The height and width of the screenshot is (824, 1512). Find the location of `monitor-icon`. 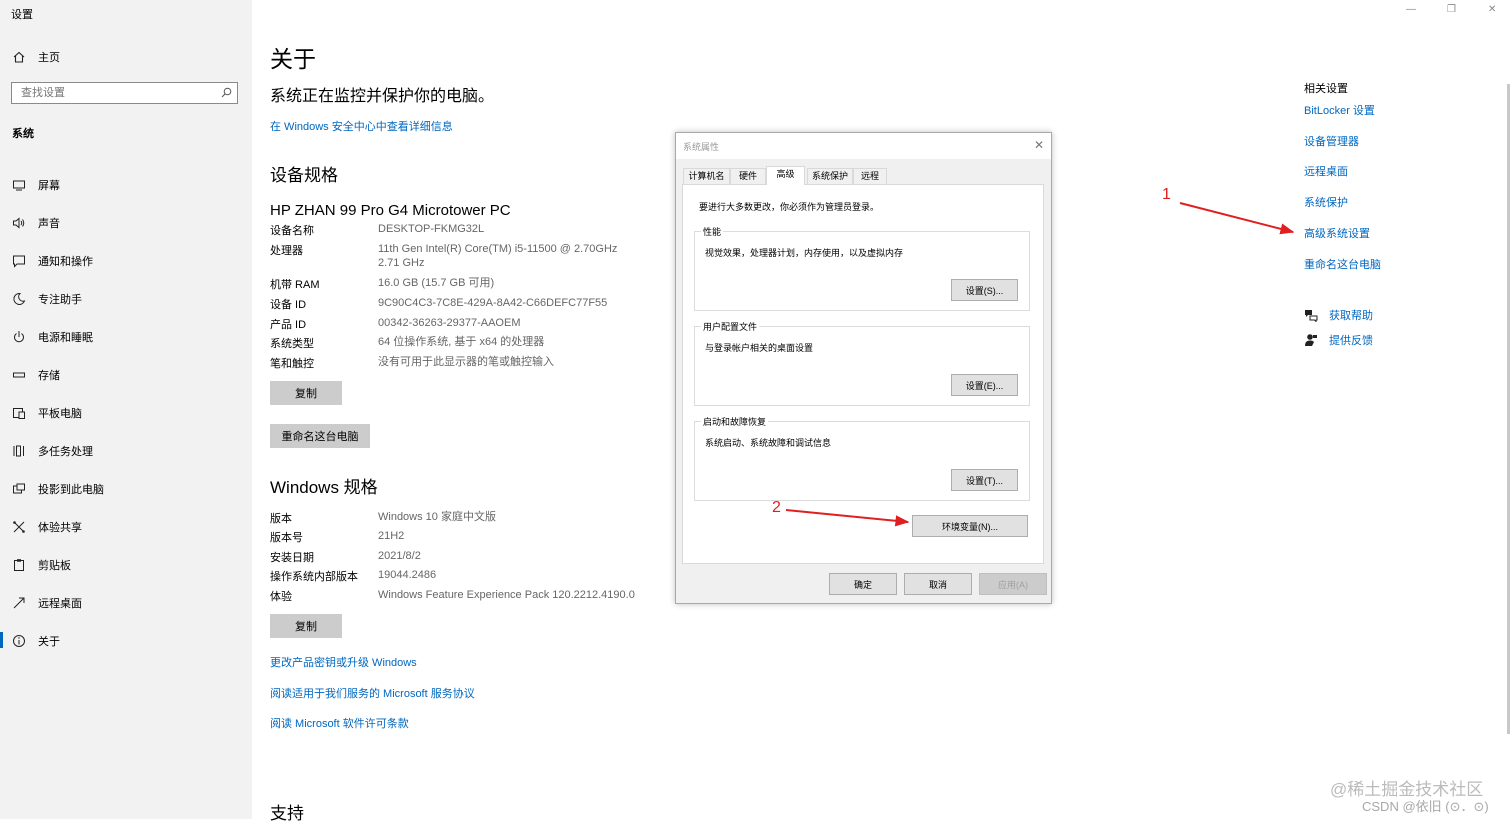

monitor-icon is located at coordinates (19, 185).